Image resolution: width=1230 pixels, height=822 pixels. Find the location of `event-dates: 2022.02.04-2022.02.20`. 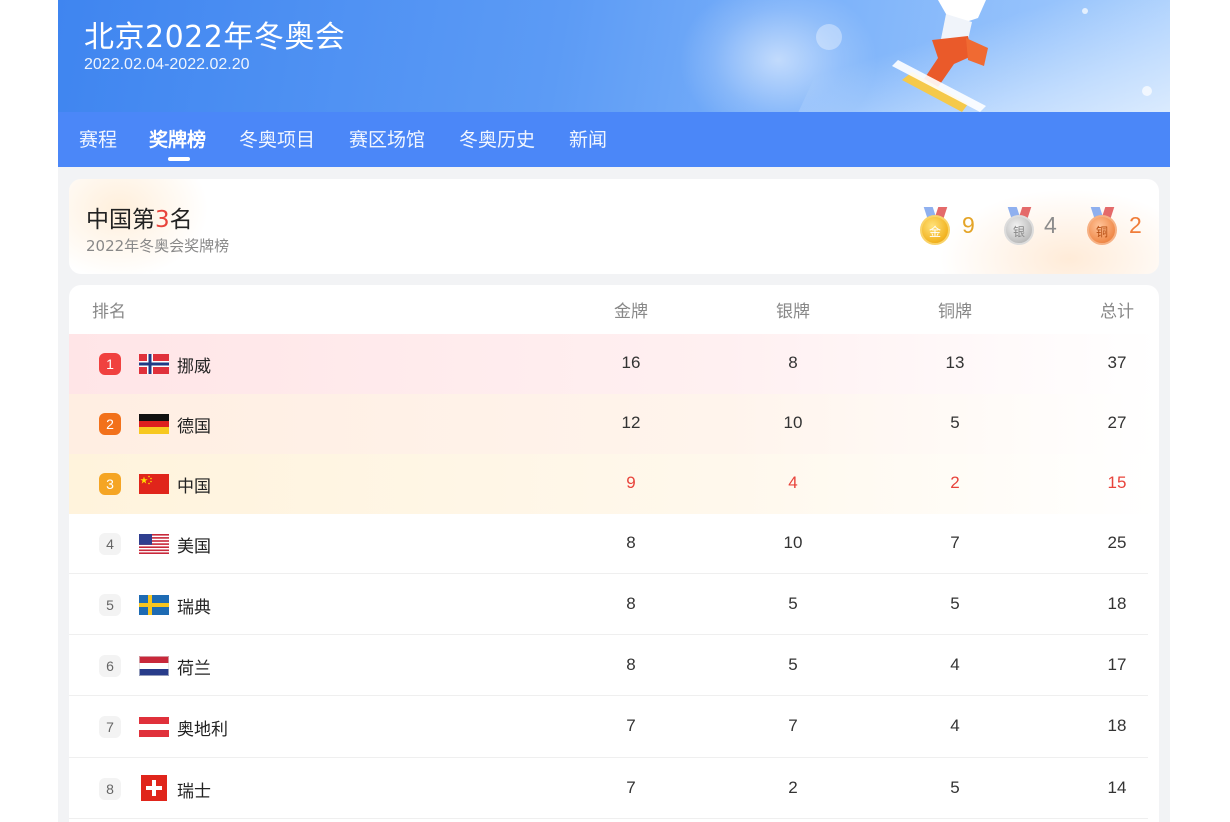

event-dates: 2022.02.04-2022.02.20 is located at coordinates (167, 64).